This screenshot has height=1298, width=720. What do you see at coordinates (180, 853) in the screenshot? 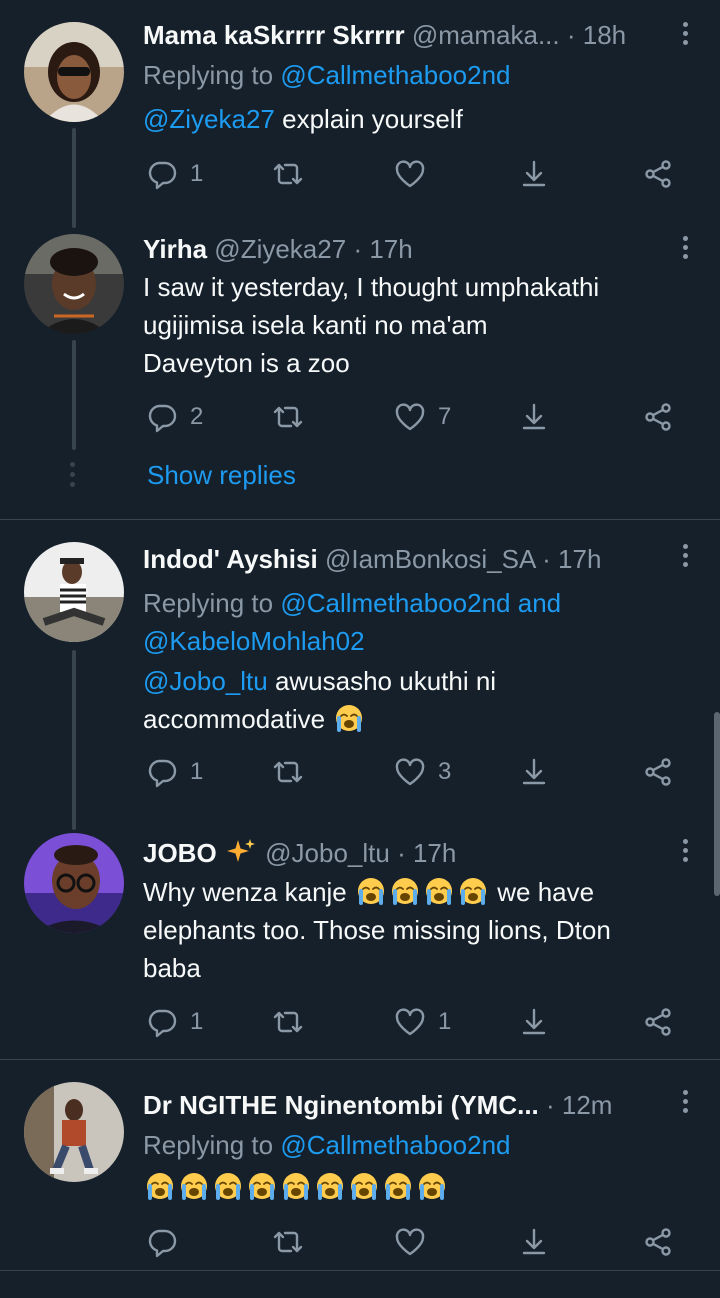
I see `display-name: JOBO` at bounding box center [180, 853].